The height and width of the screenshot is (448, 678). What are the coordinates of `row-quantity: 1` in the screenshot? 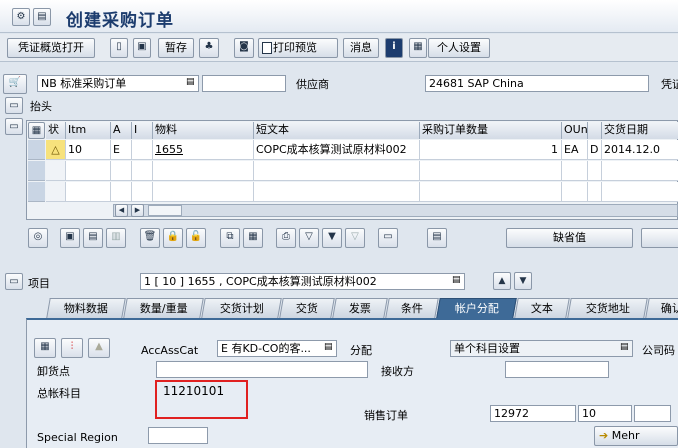 It's located at (491, 150).